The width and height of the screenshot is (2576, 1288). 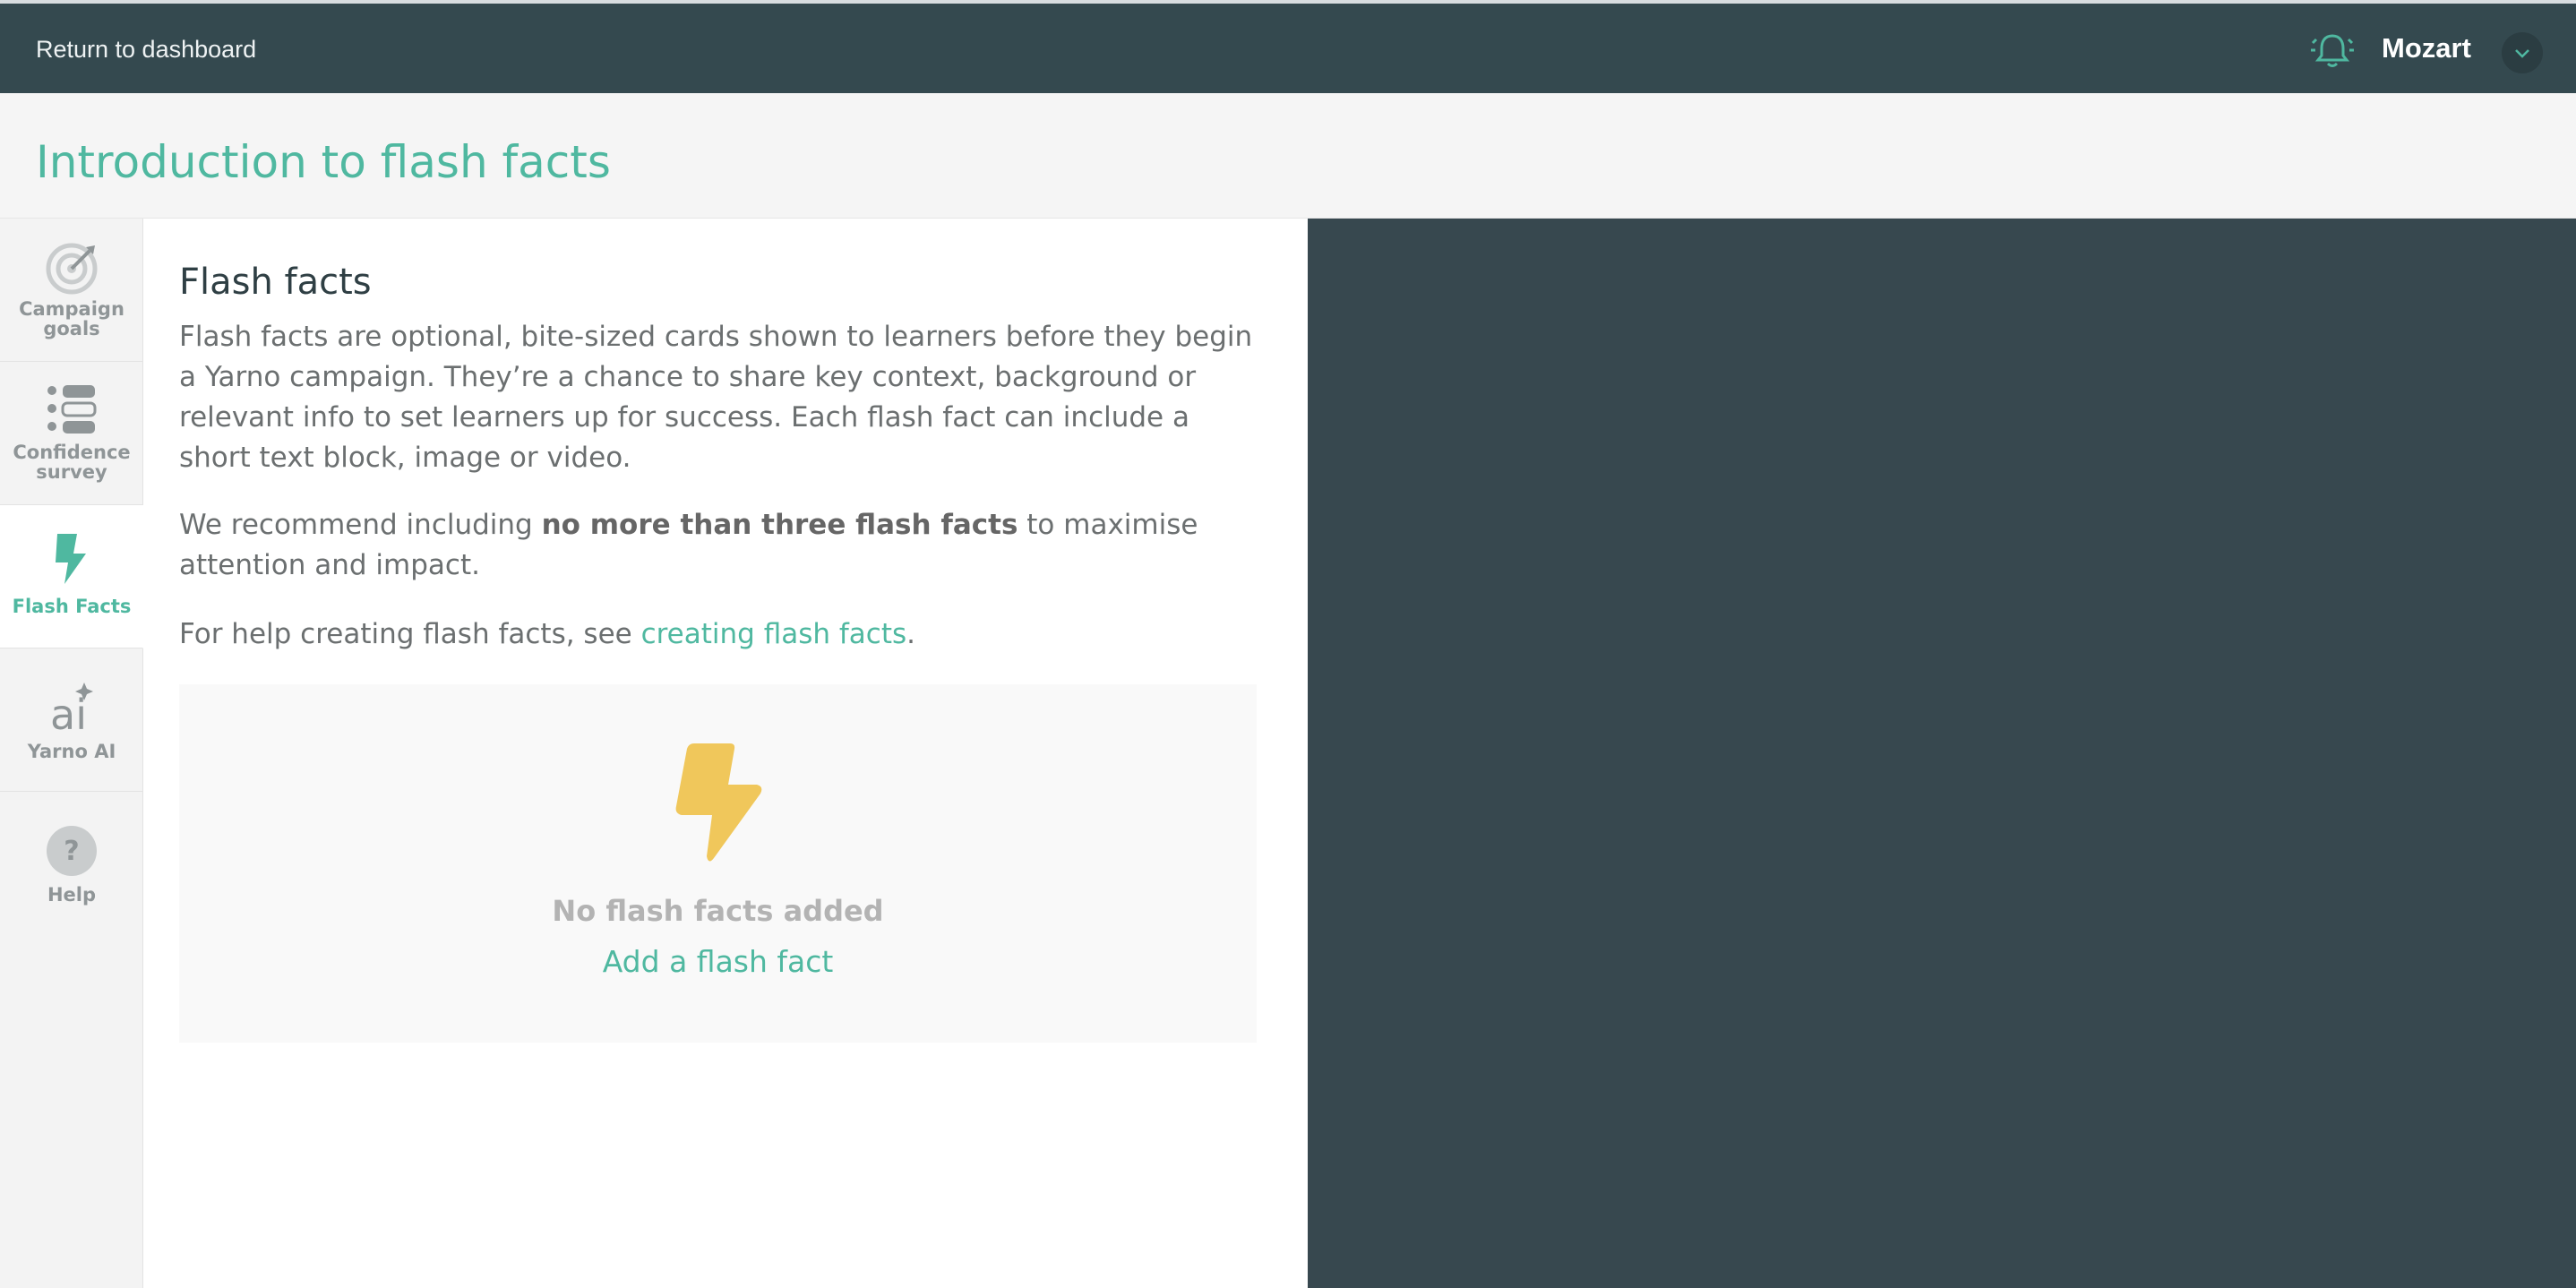 I want to click on ai-sparkle-icon: ai, so click(x=71, y=708).